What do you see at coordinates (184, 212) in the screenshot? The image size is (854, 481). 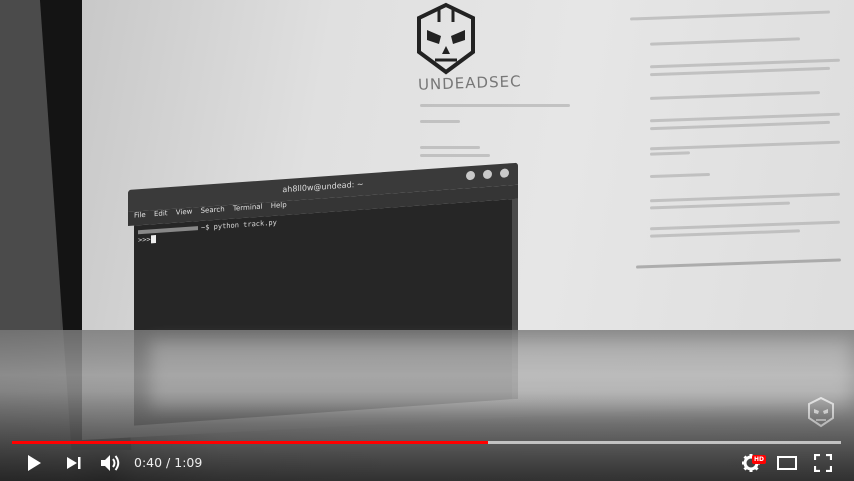 I see `menu-view: View` at bounding box center [184, 212].